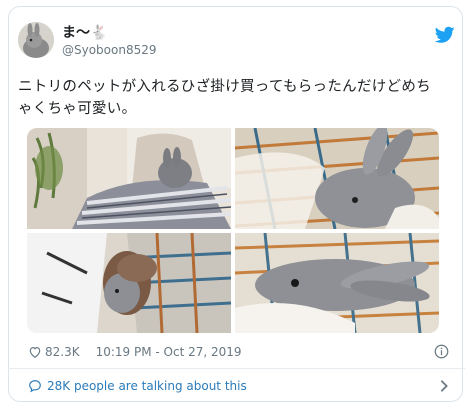  What do you see at coordinates (236, 368) in the screenshot?
I see `divider` at bounding box center [236, 368].